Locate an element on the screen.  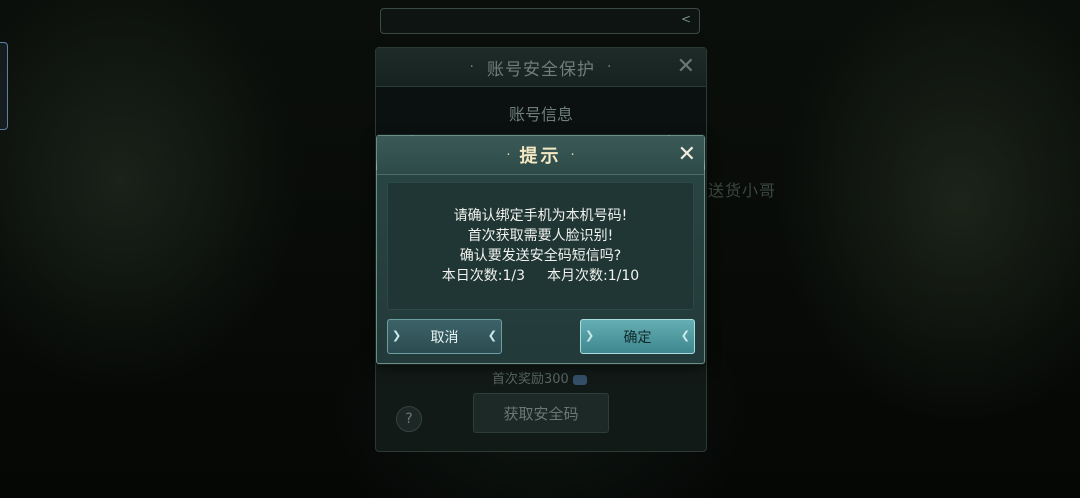
monthly-count: 本月次数:1/10 is located at coordinates (593, 276).